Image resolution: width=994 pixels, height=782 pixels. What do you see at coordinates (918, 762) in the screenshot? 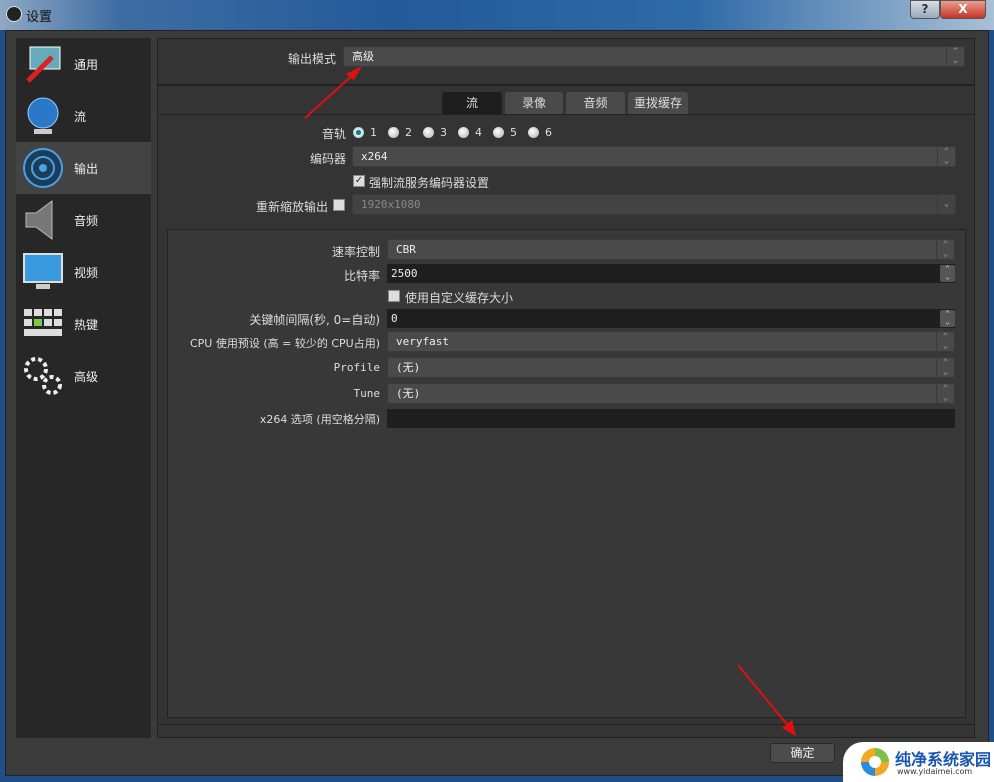
I see `watermark-logo: 纯净系统家园 www.yidaimei.com` at bounding box center [918, 762].